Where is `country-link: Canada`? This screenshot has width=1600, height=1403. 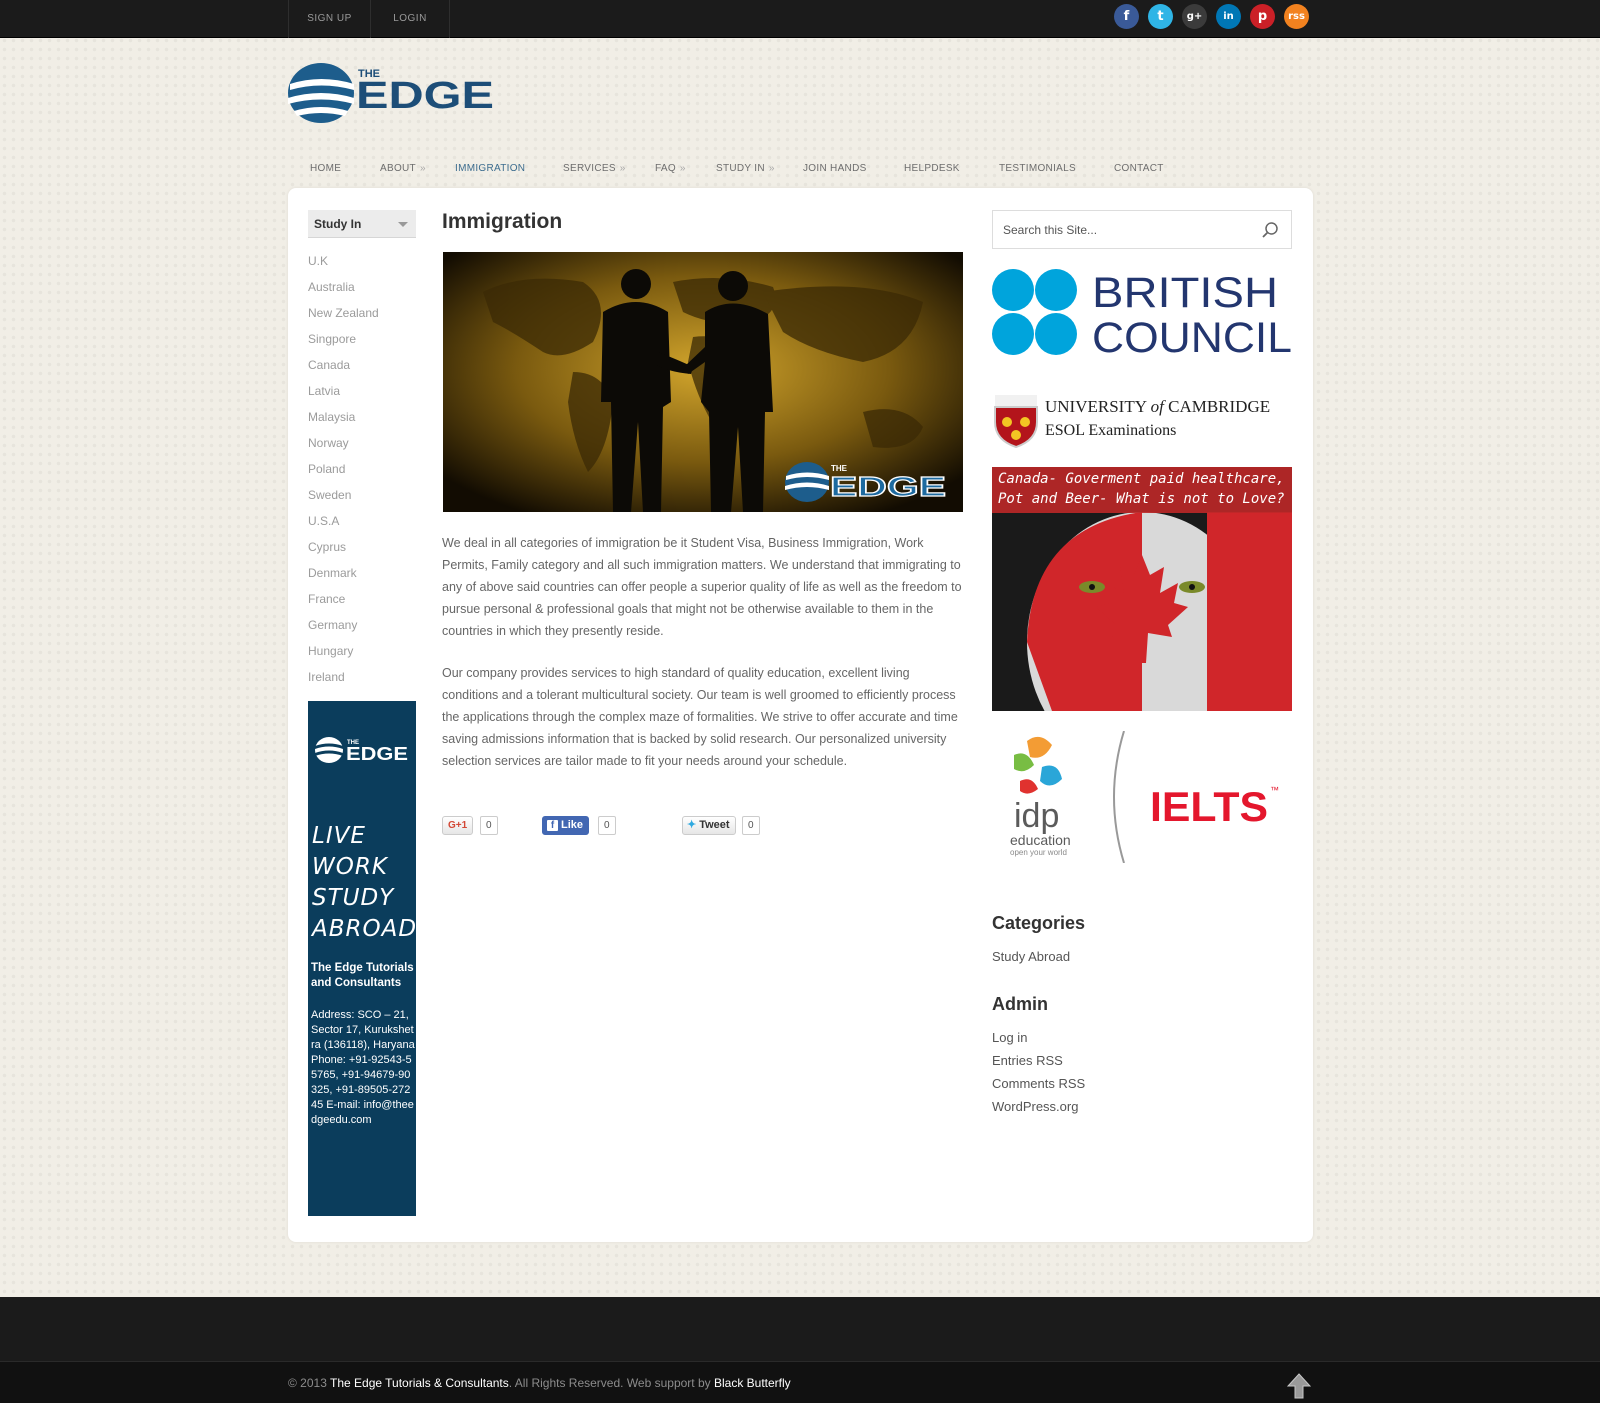 country-link: Canada is located at coordinates (329, 365).